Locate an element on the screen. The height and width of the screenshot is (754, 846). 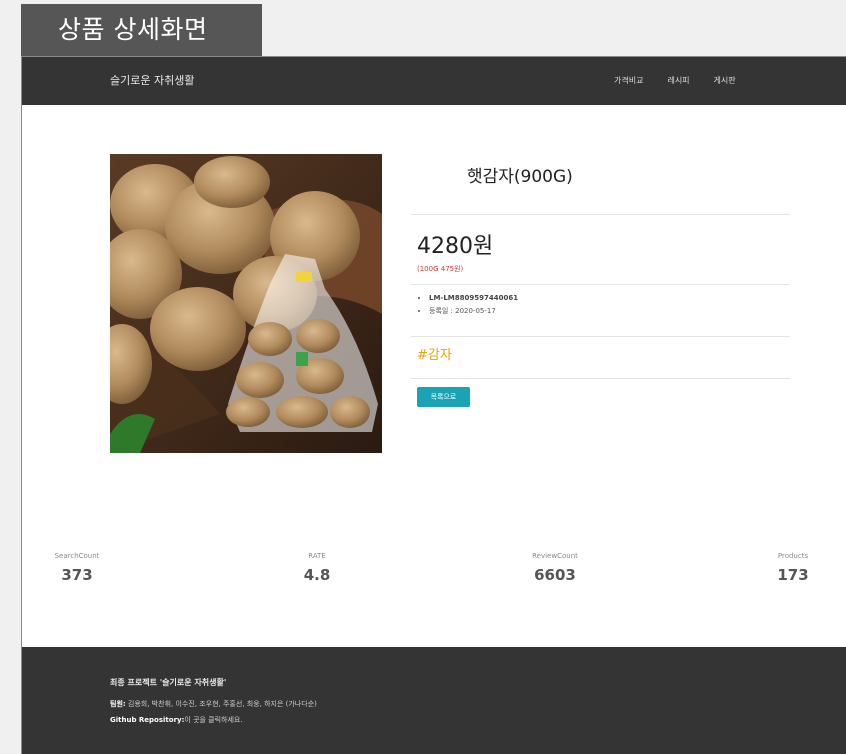
product-image is located at coordinates (246, 303).